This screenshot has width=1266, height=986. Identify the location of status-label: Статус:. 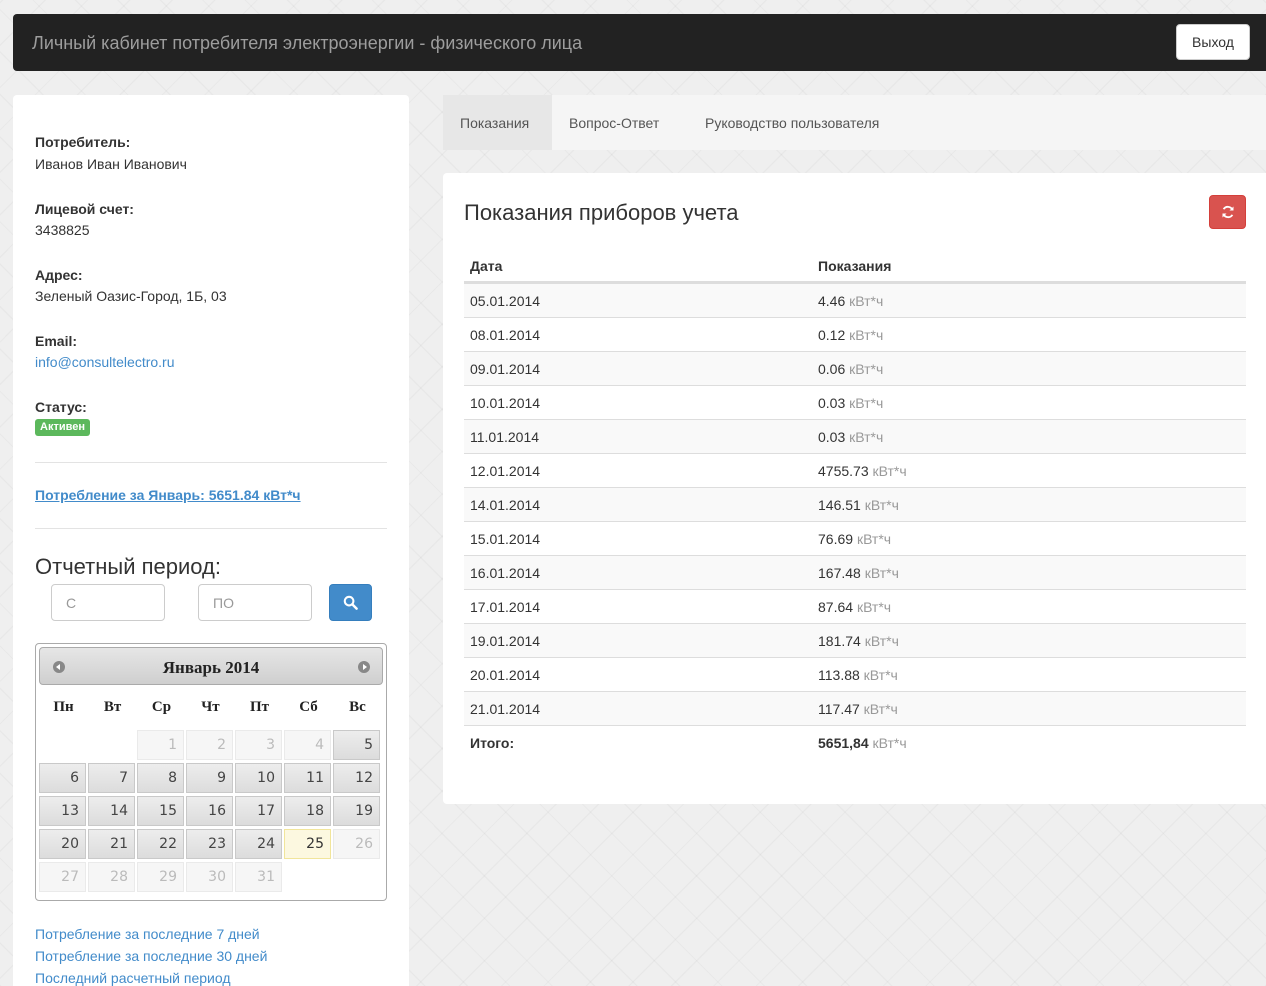
(61, 407).